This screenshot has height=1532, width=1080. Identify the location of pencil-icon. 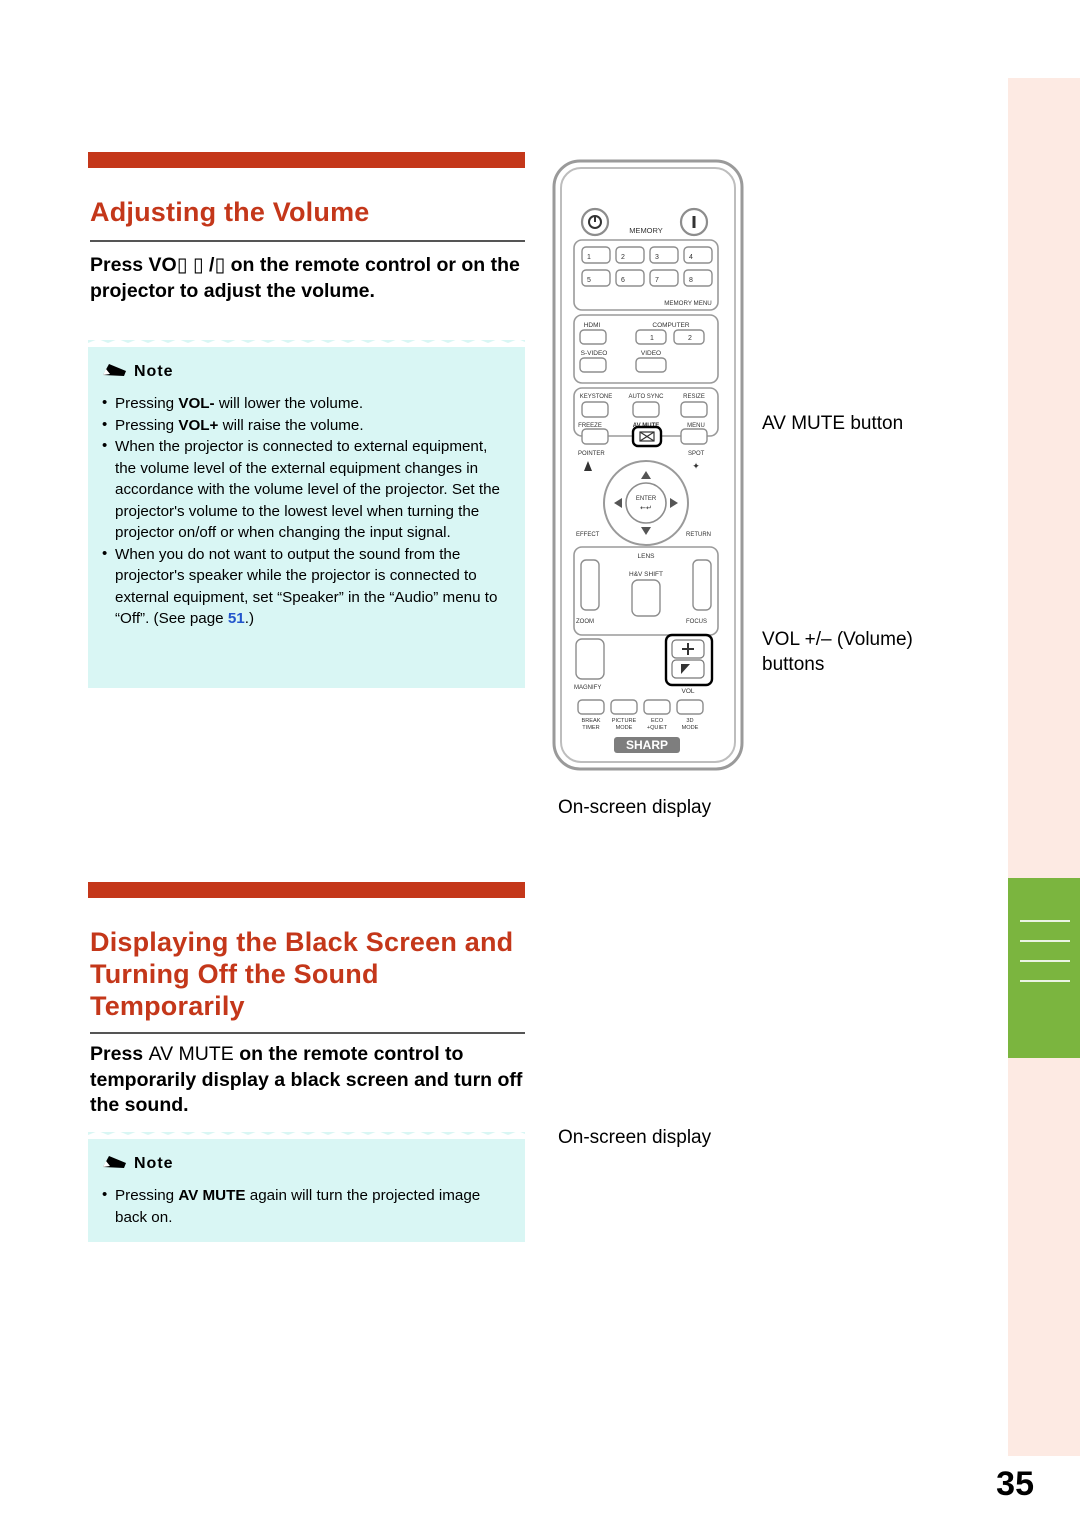
(114, 370).